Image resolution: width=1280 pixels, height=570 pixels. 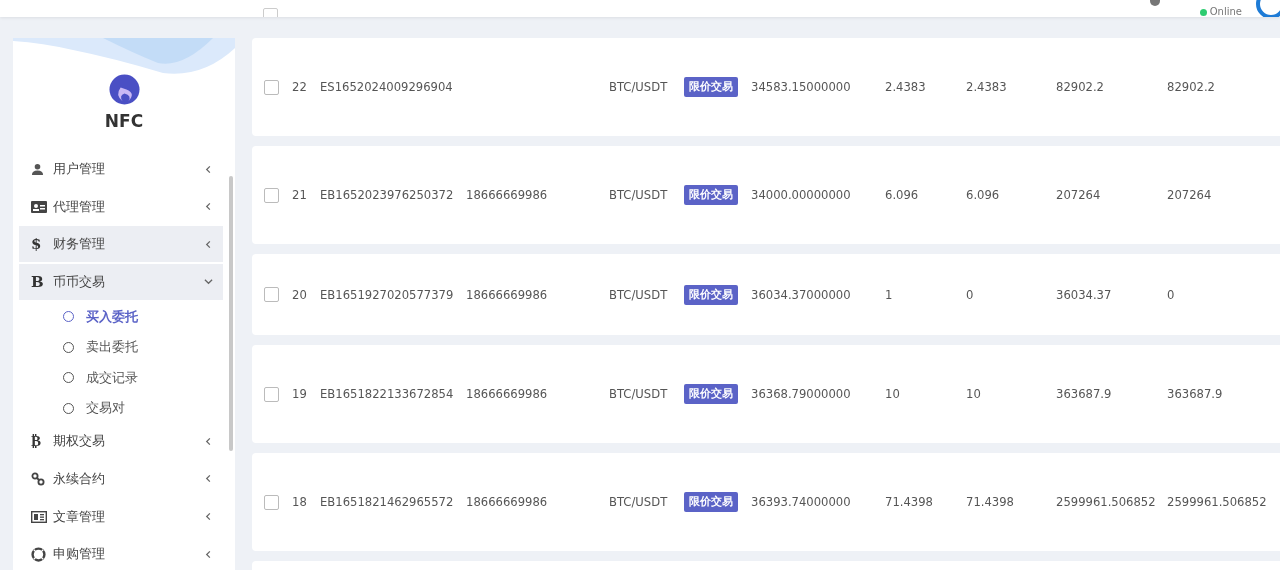 What do you see at coordinates (36, 244) in the screenshot?
I see `menu-glyph: $` at bounding box center [36, 244].